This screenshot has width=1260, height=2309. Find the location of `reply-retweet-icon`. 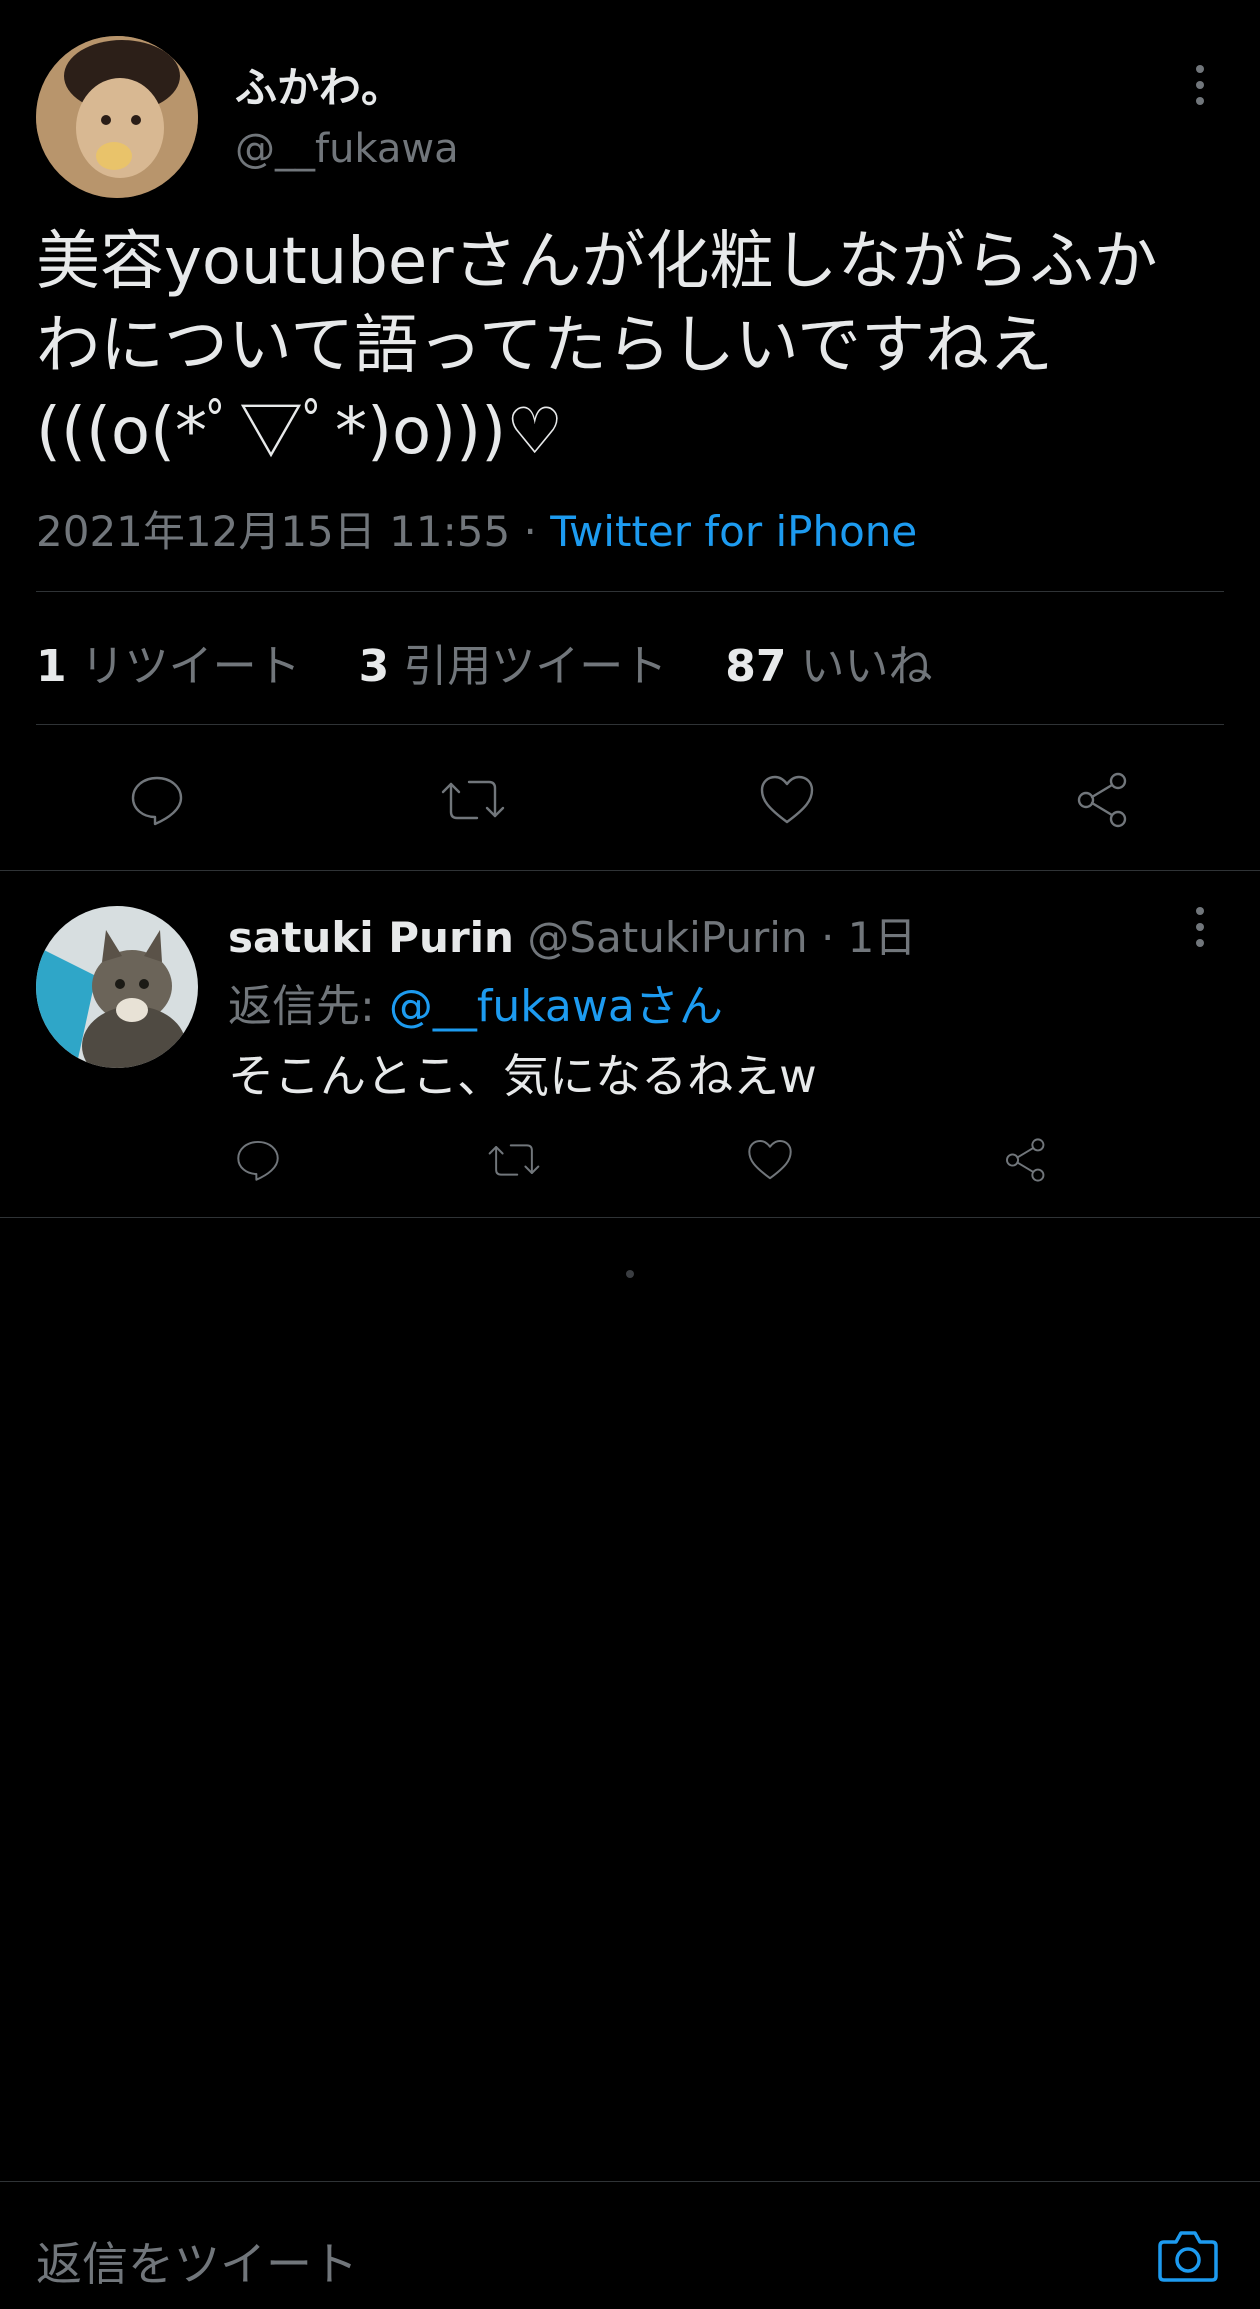

reply-retweet-icon is located at coordinates (514, 1160).